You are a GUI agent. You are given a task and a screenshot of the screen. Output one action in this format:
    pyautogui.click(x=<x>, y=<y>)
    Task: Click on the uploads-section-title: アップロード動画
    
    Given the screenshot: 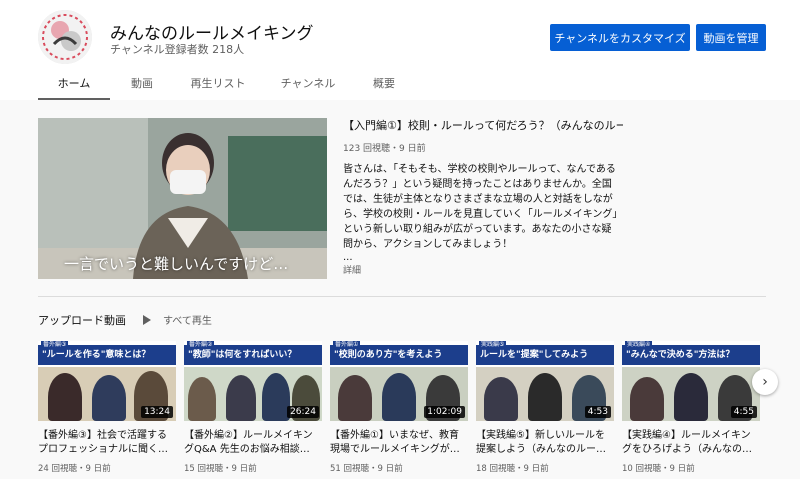 What is the action you would take?
    pyautogui.click(x=82, y=320)
    